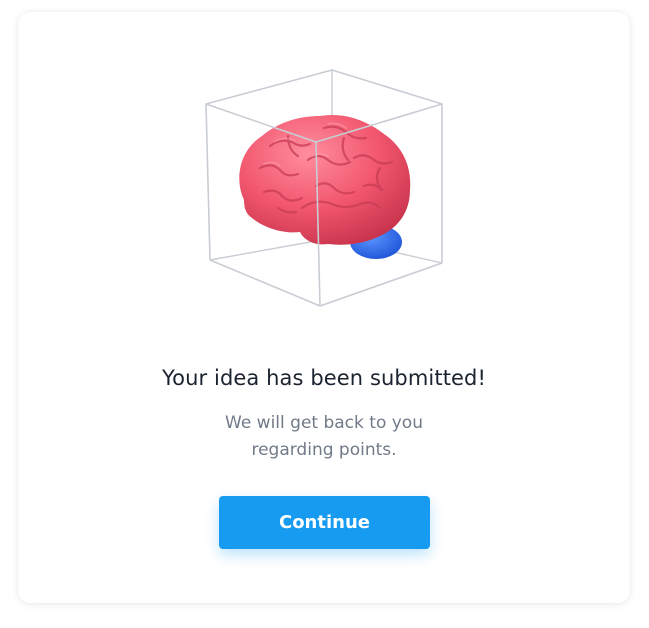 The width and height of the screenshot is (649, 628). What do you see at coordinates (324, 522) in the screenshot?
I see `continue-button: Continue` at bounding box center [324, 522].